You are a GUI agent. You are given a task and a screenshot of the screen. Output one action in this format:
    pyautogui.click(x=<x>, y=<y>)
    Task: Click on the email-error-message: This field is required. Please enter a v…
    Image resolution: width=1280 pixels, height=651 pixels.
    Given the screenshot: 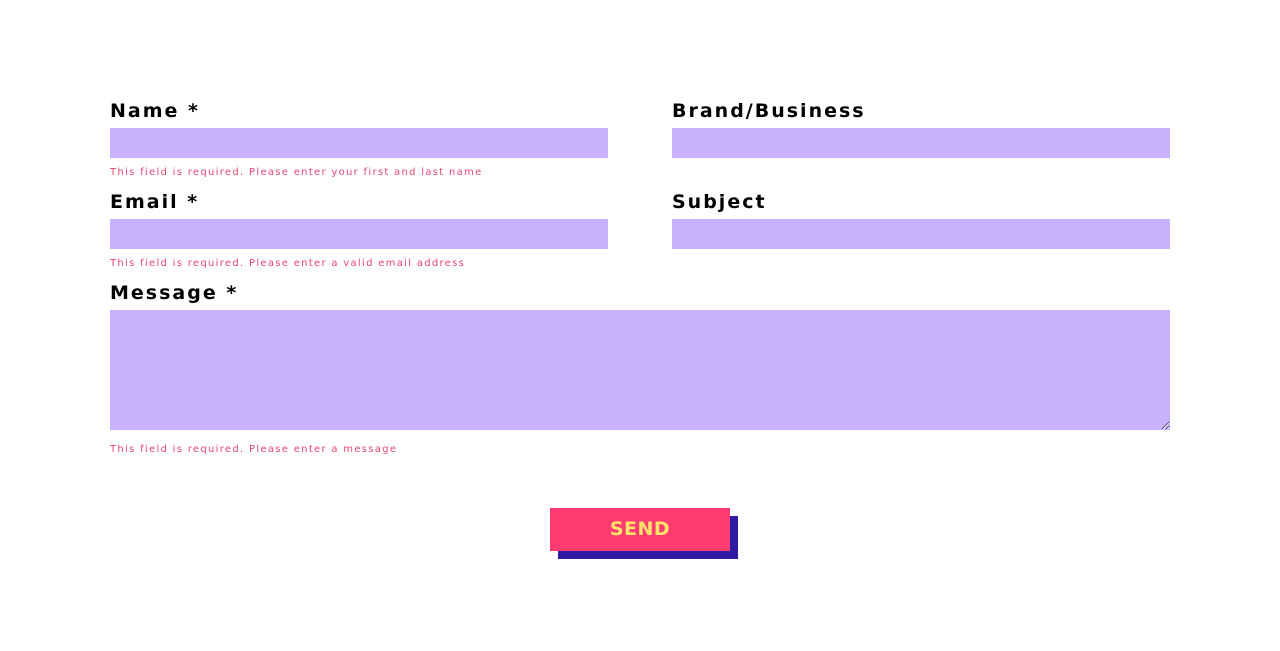 What is the action you would take?
    pyautogui.click(x=288, y=263)
    